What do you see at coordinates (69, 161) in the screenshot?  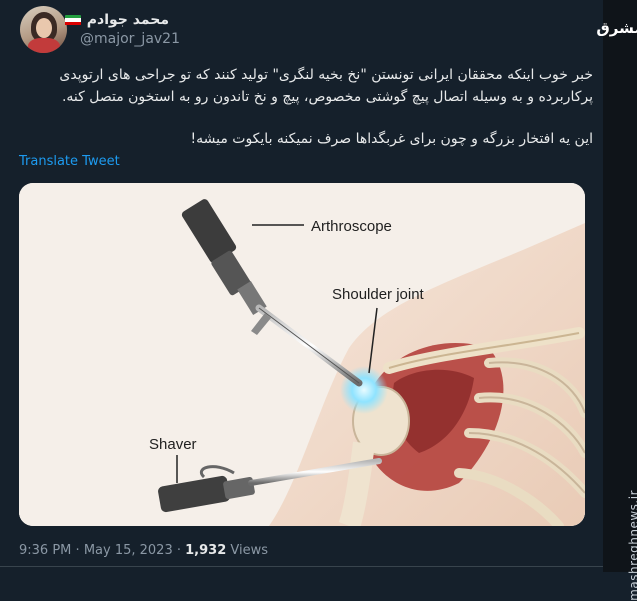 I see `translate-tweet-link: Translate Tweet` at bounding box center [69, 161].